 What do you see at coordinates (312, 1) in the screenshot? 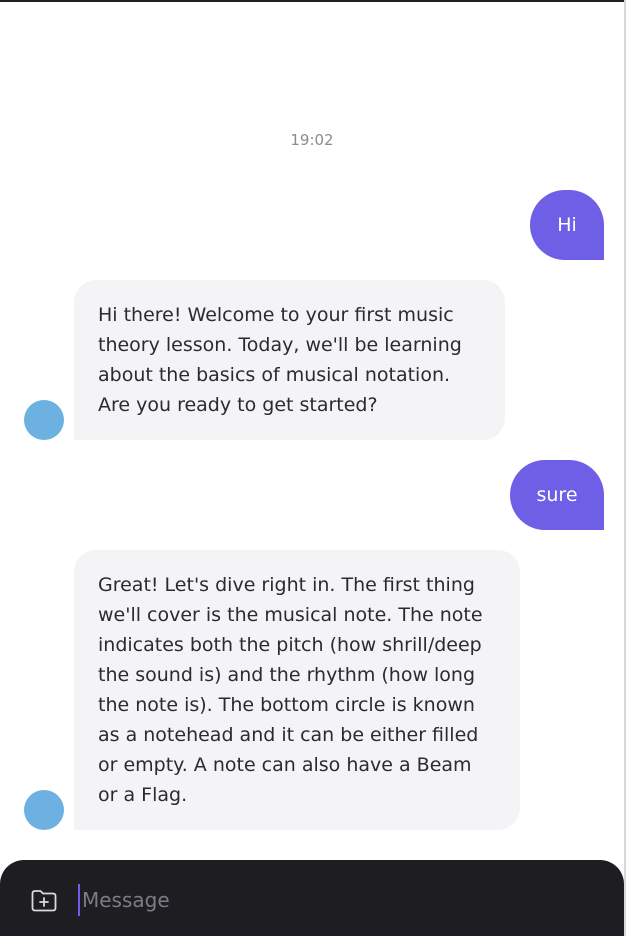
I see `top-divider` at bounding box center [312, 1].